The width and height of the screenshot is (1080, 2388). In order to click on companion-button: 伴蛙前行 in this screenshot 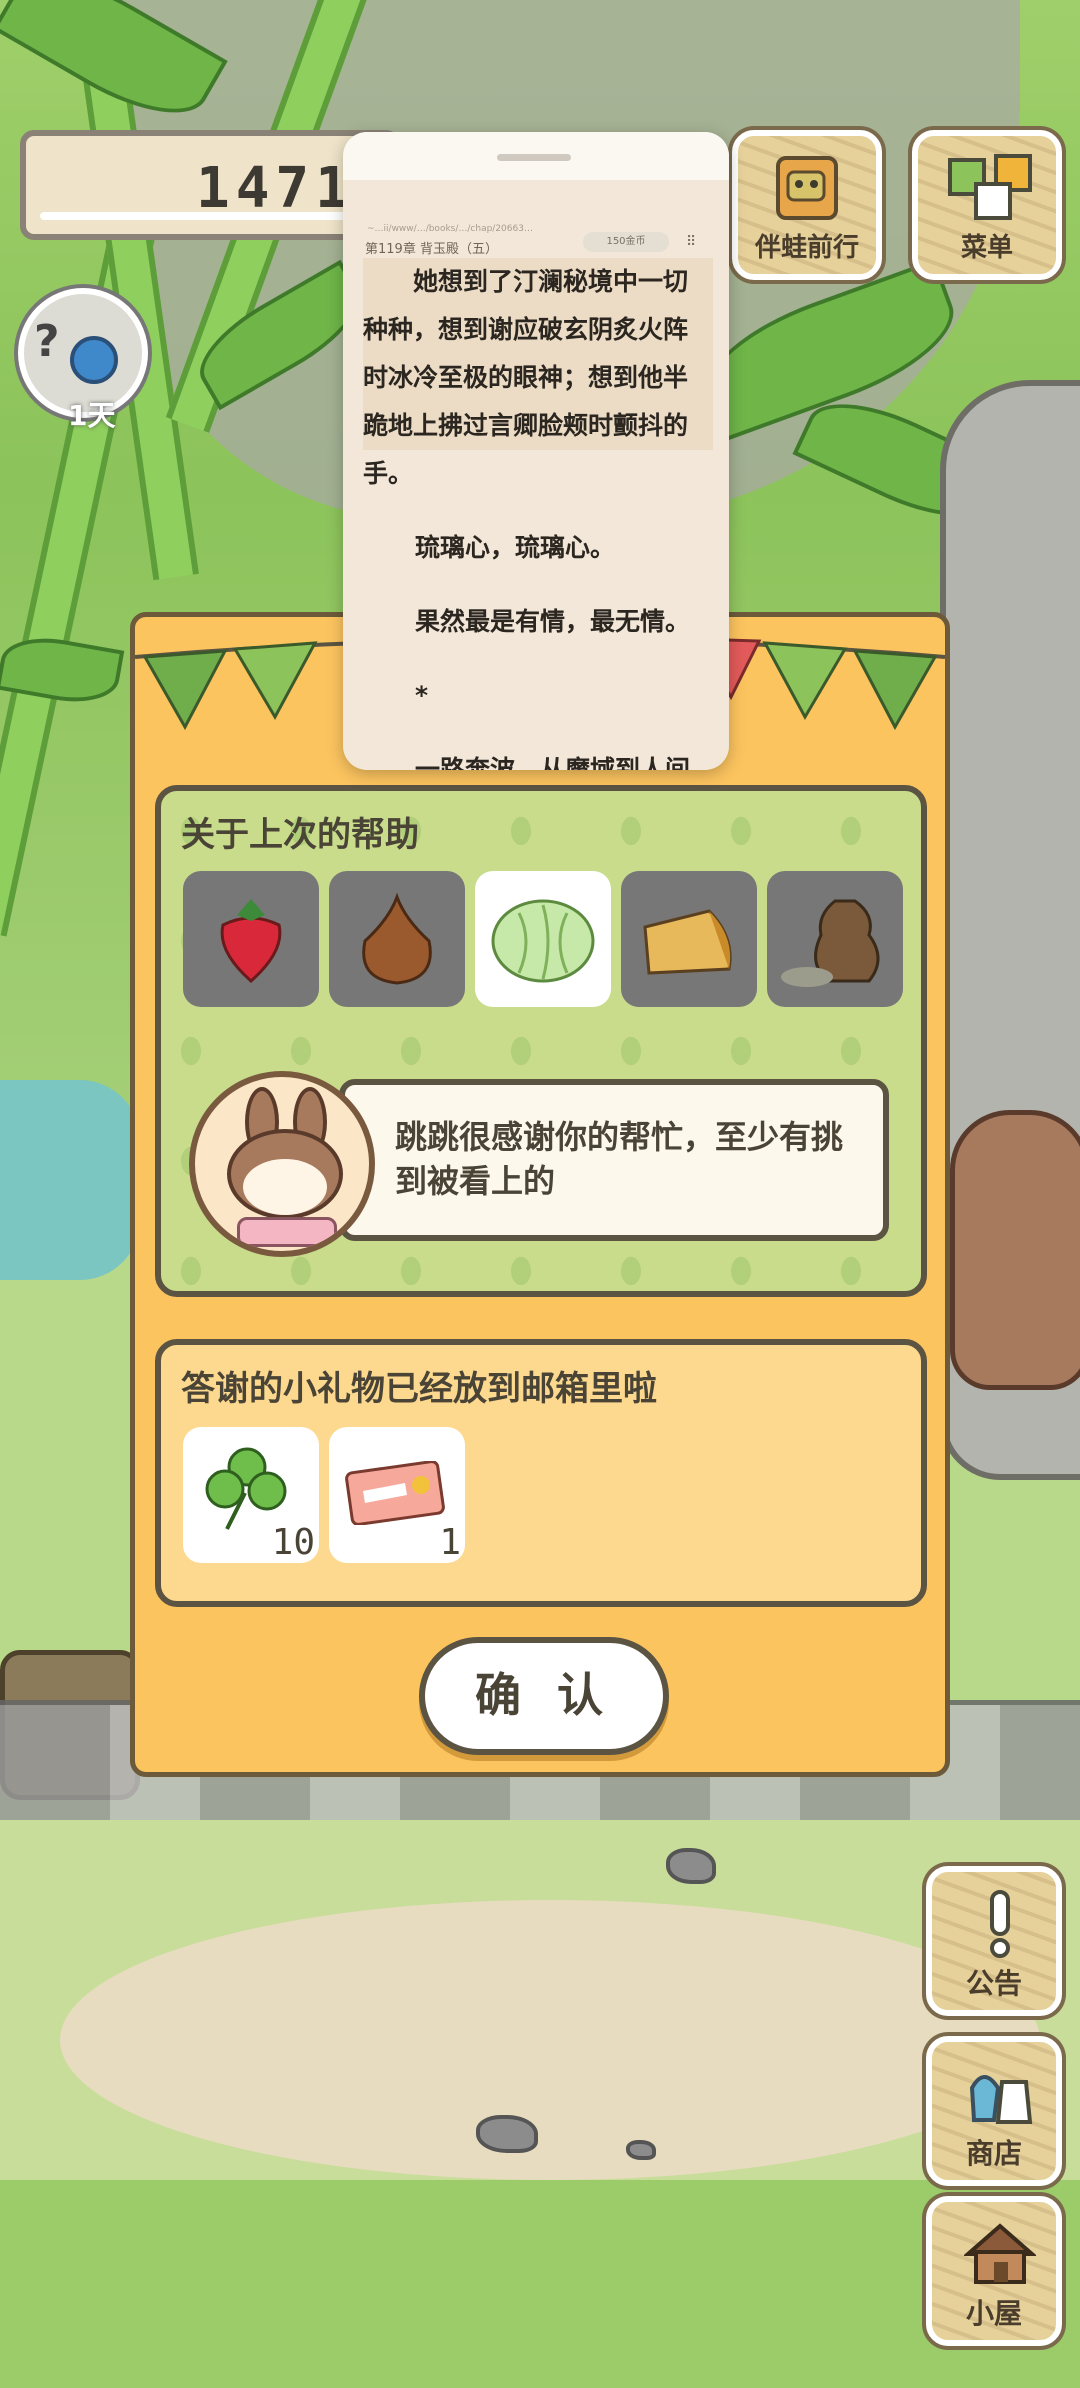, I will do `click(807, 205)`.